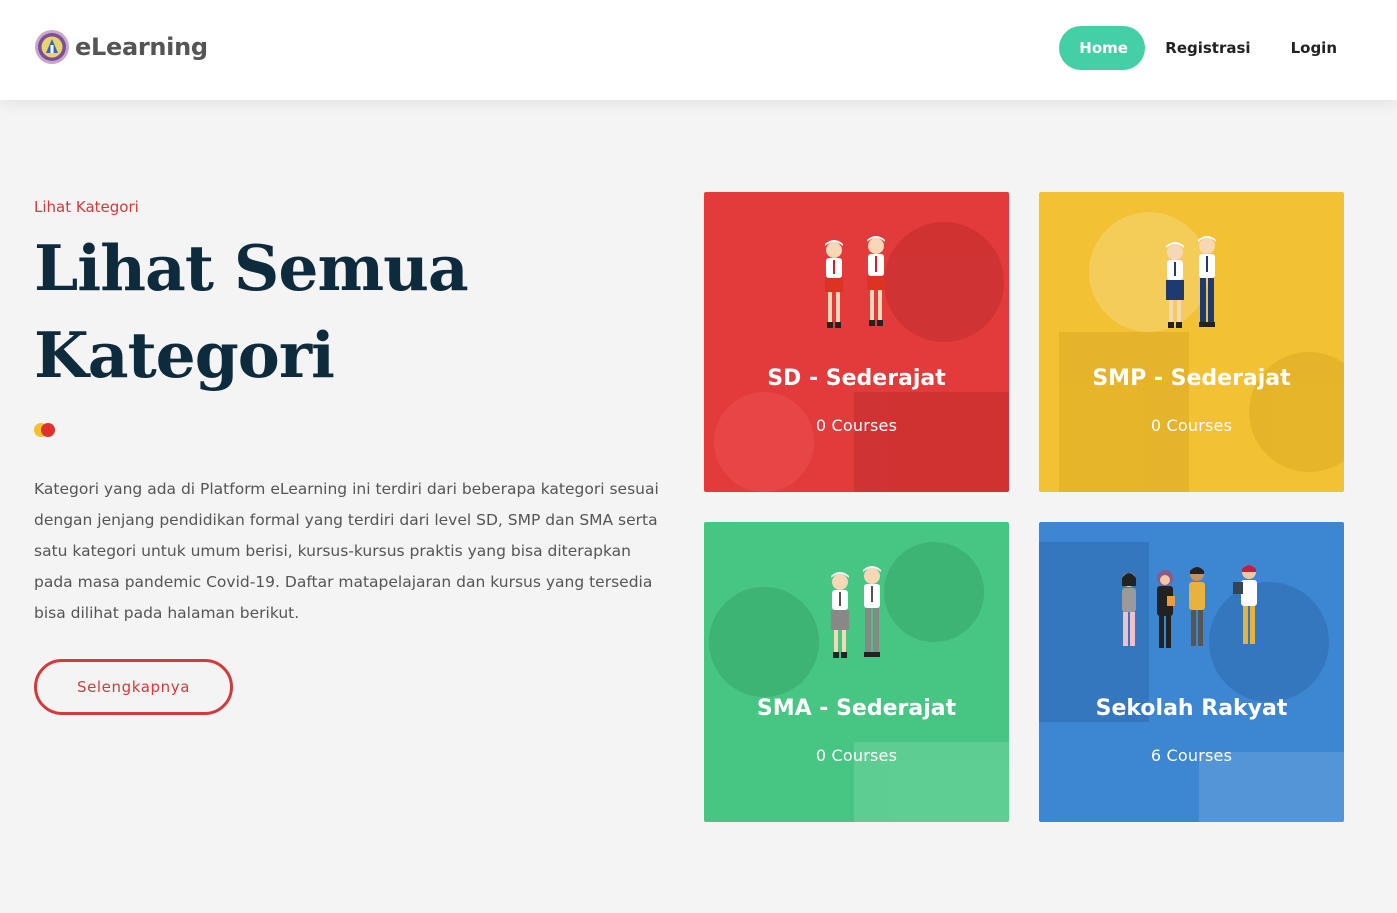  I want to click on adult-learners-icon, so click(1189, 606).